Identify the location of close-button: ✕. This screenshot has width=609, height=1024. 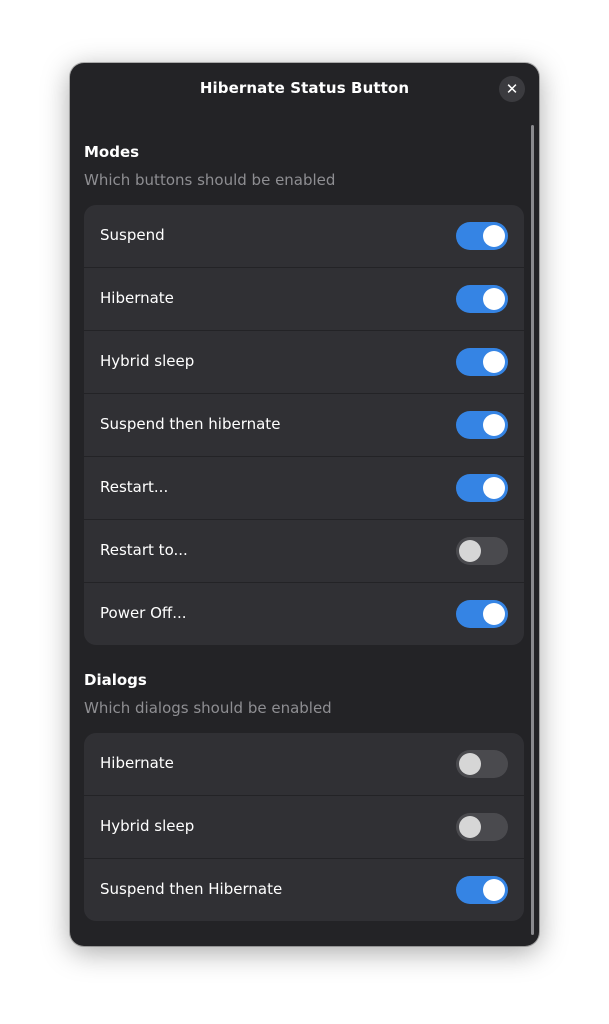
(512, 89).